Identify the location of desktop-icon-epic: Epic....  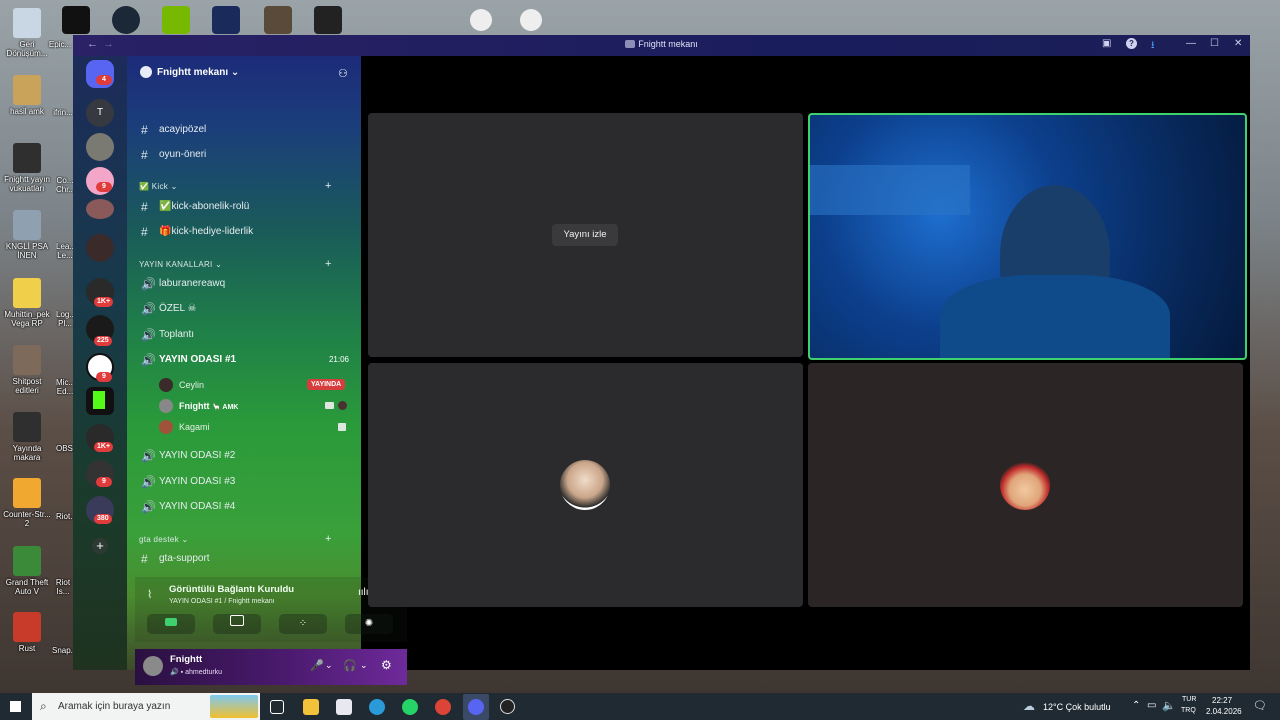
(60, 44).